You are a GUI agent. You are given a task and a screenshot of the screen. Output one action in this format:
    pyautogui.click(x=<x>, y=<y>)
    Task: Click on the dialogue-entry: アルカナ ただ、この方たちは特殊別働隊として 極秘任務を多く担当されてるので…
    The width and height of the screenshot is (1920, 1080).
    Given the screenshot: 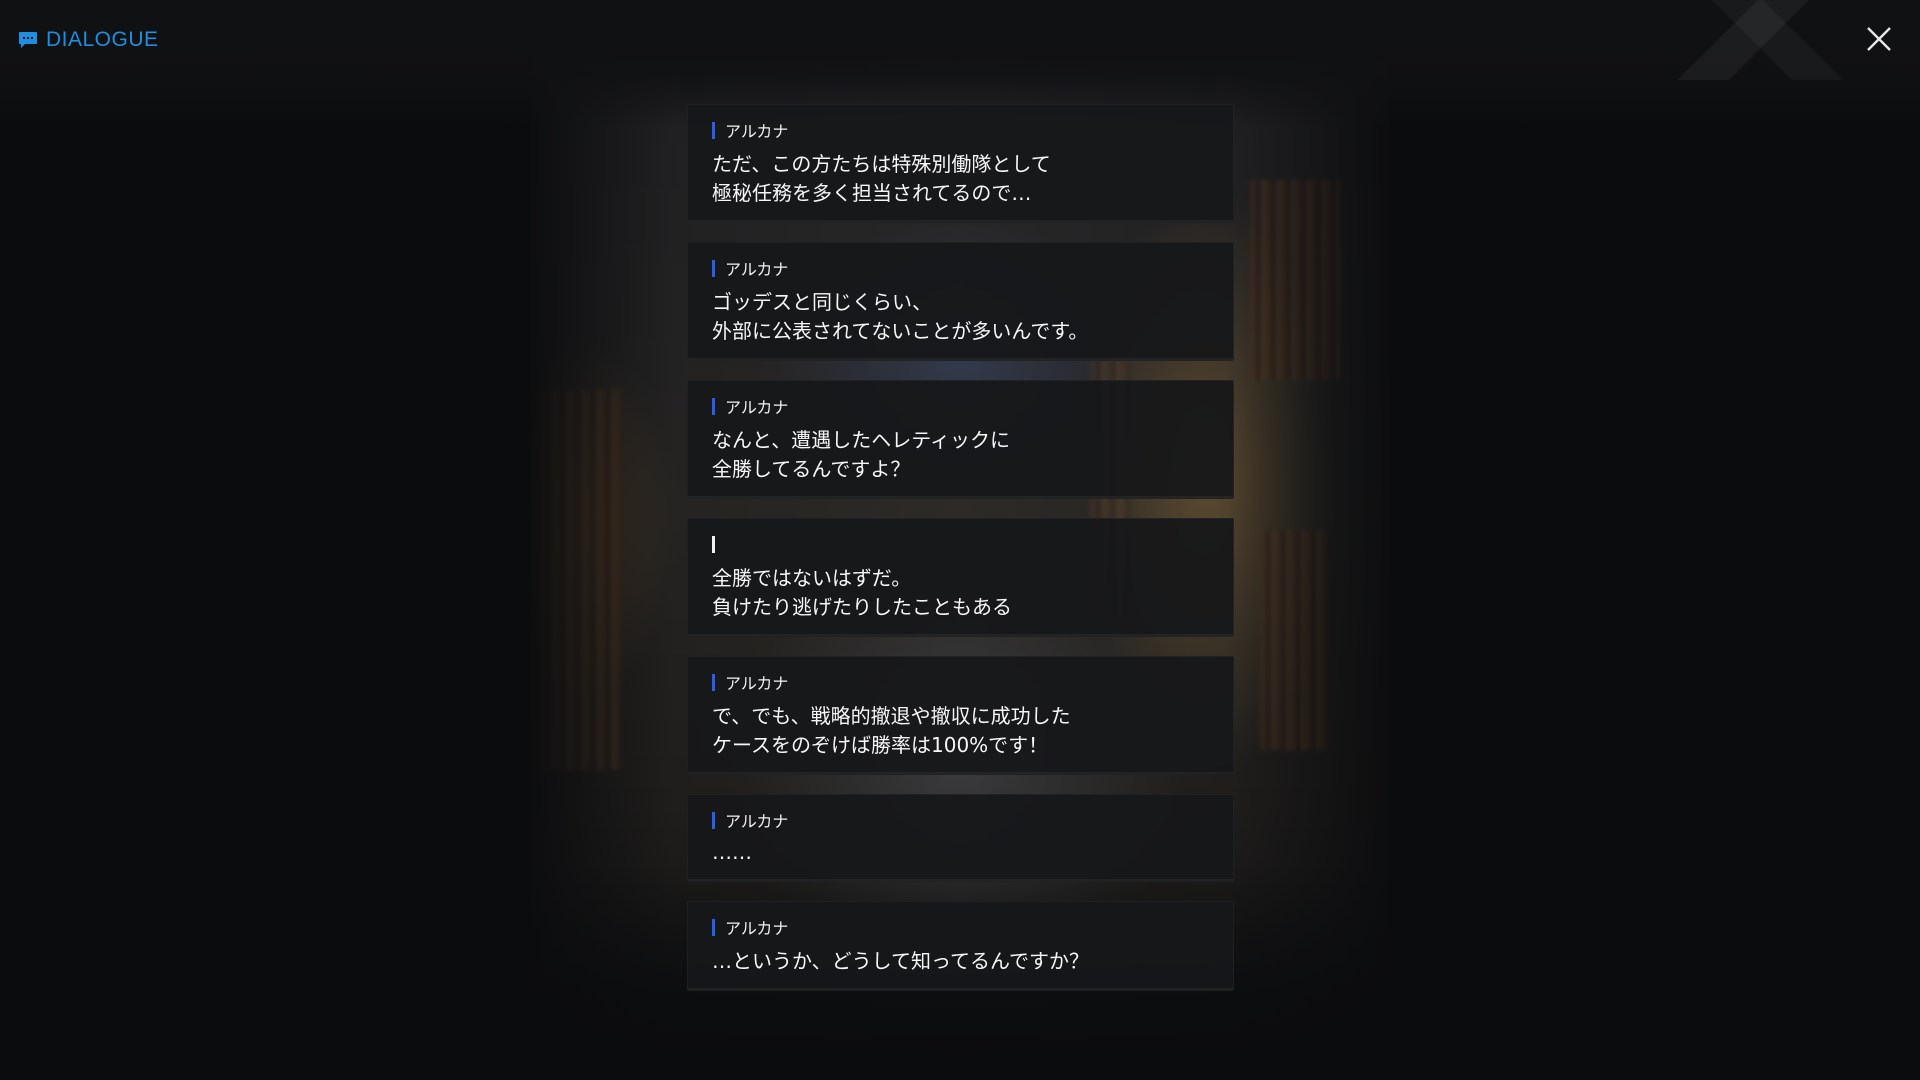 What is the action you would take?
    pyautogui.click(x=960, y=163)
    